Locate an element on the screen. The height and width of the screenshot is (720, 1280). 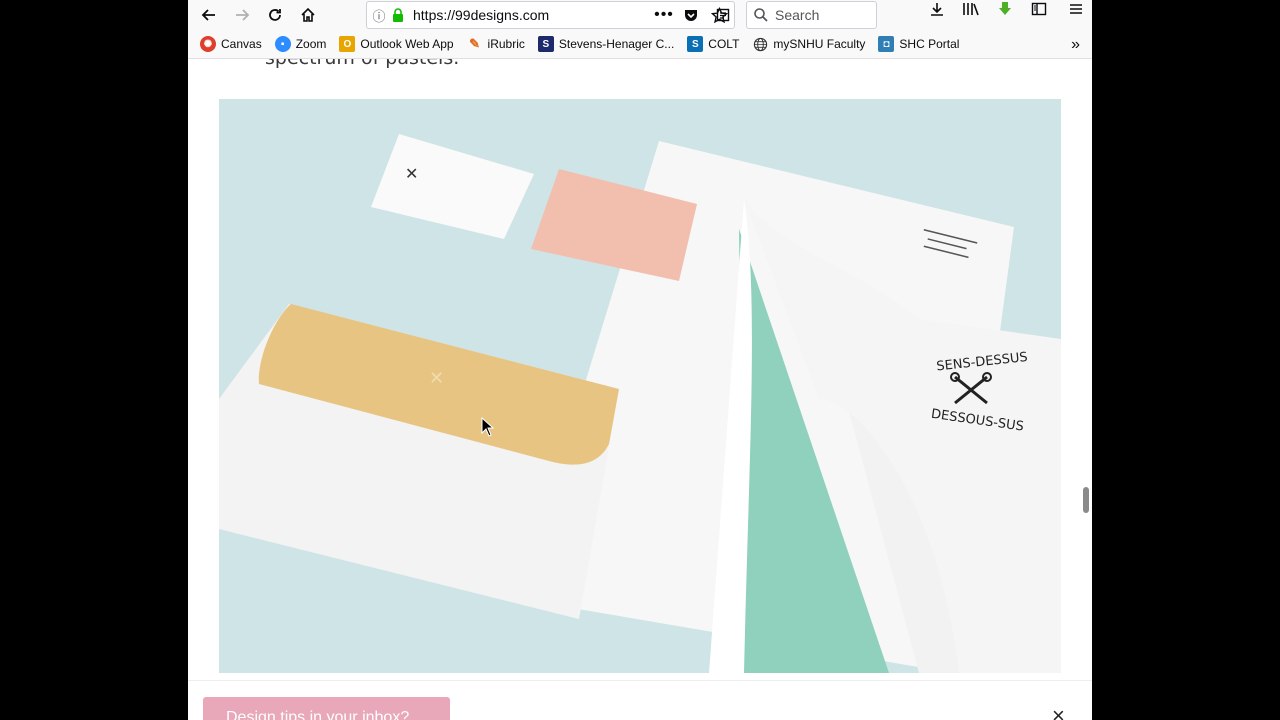
search-placeholder: Search is located at coordinates (797, 15).